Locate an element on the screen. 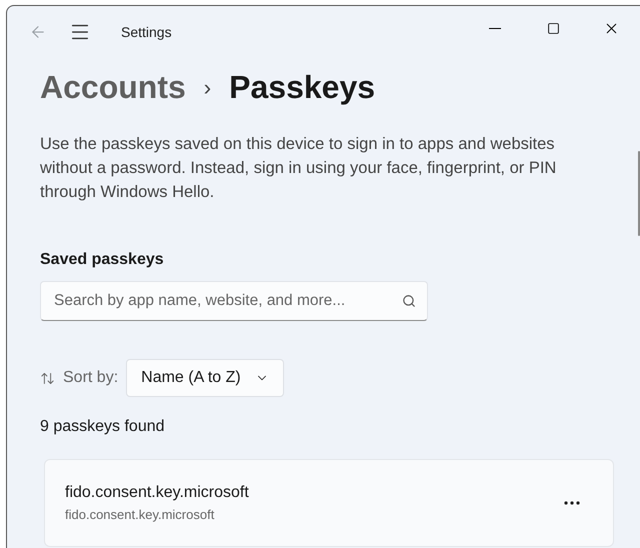 This screenshot has width=640, height=548. window-title: Settings is located at coordinates (146, 32).